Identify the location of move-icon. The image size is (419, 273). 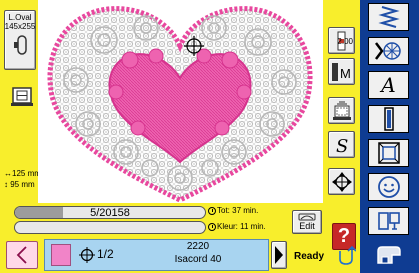
(341, 181).